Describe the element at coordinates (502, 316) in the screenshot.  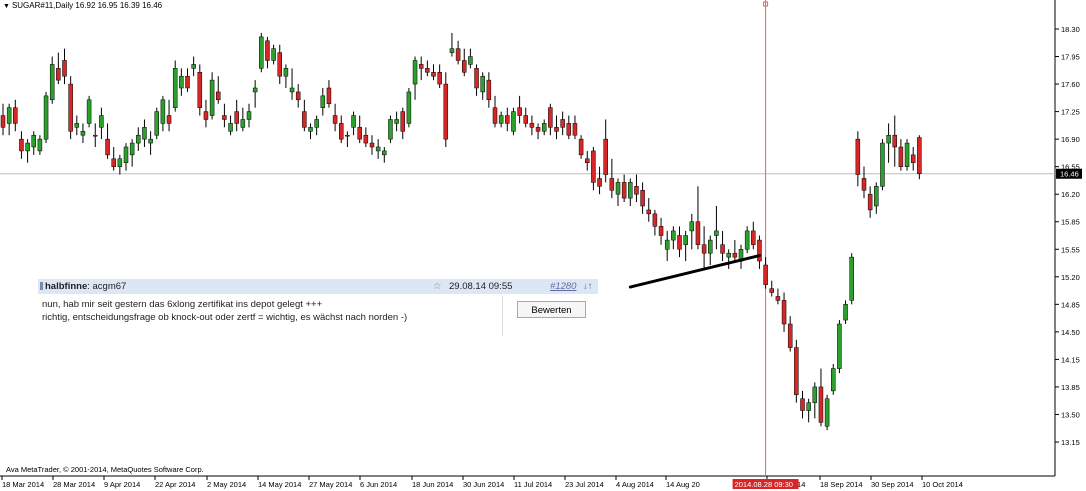
I see `comment-divider` at that location.